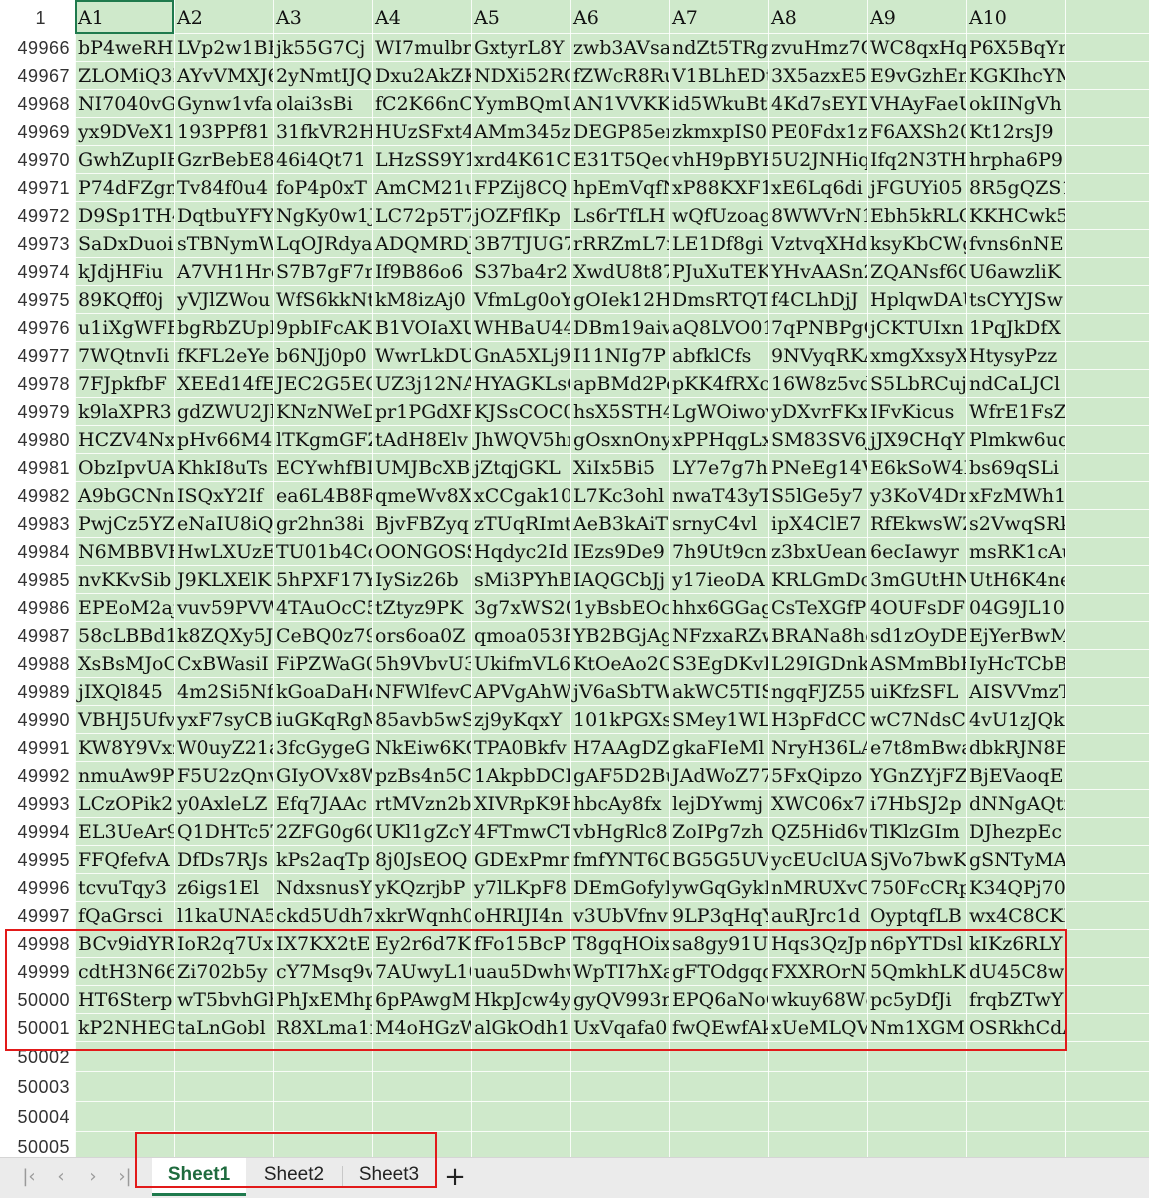  What do you see at coordinates (322, 608) in the screenshot?
I see `data-cell: 4TAuOcC5` at bounding box center [322, 608].